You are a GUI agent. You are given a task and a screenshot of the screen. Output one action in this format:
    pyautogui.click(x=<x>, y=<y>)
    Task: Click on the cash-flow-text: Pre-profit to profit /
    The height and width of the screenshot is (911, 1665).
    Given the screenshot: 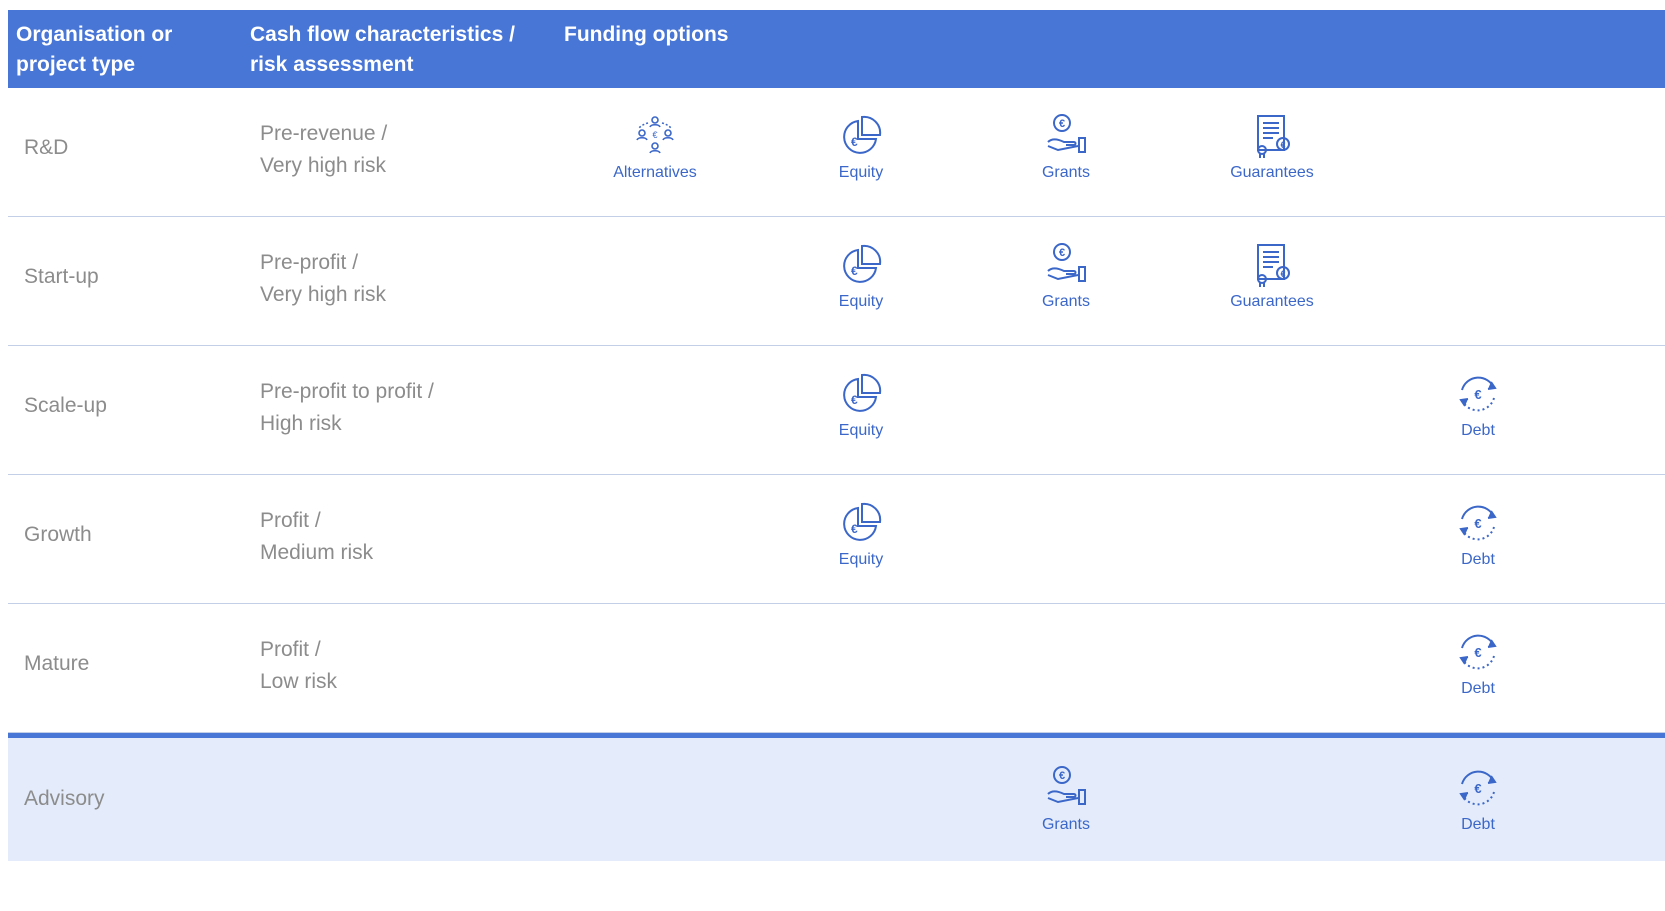 What is the action you would take?
    pyautogui.click(x=347, y=391)
    